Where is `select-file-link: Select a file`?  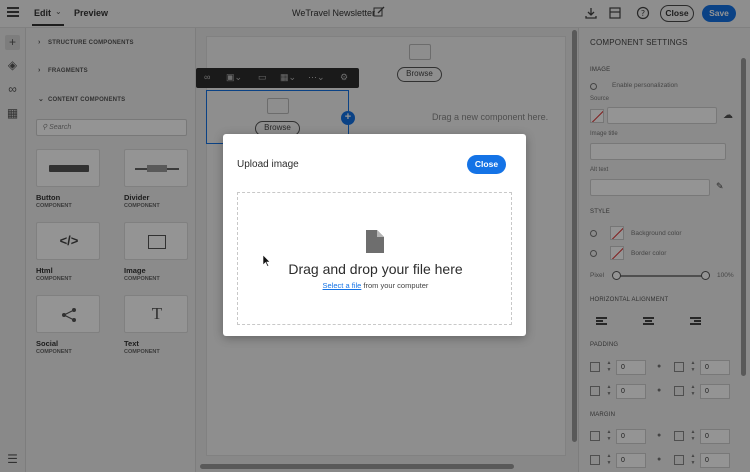
select-file-link: Select a file is located at coordinates (342, 285).